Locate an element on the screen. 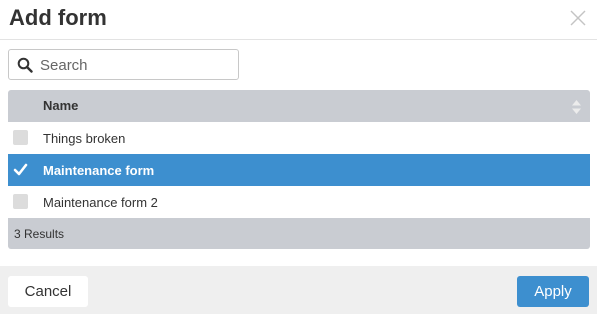  table-header: Name is located at coordinates (299, 106).